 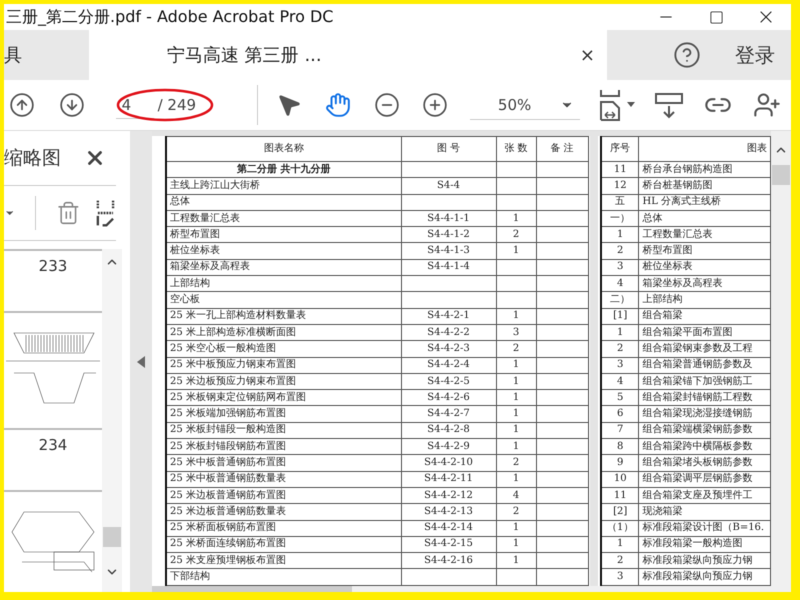 I want to click on table-cell: 5, so click(x=620, y=398).